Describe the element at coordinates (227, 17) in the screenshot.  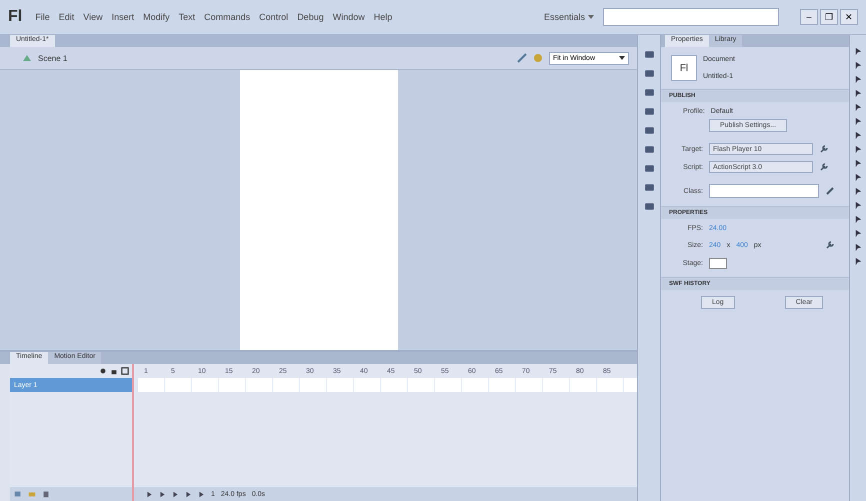
I see `menu-item: Commands` at that location.